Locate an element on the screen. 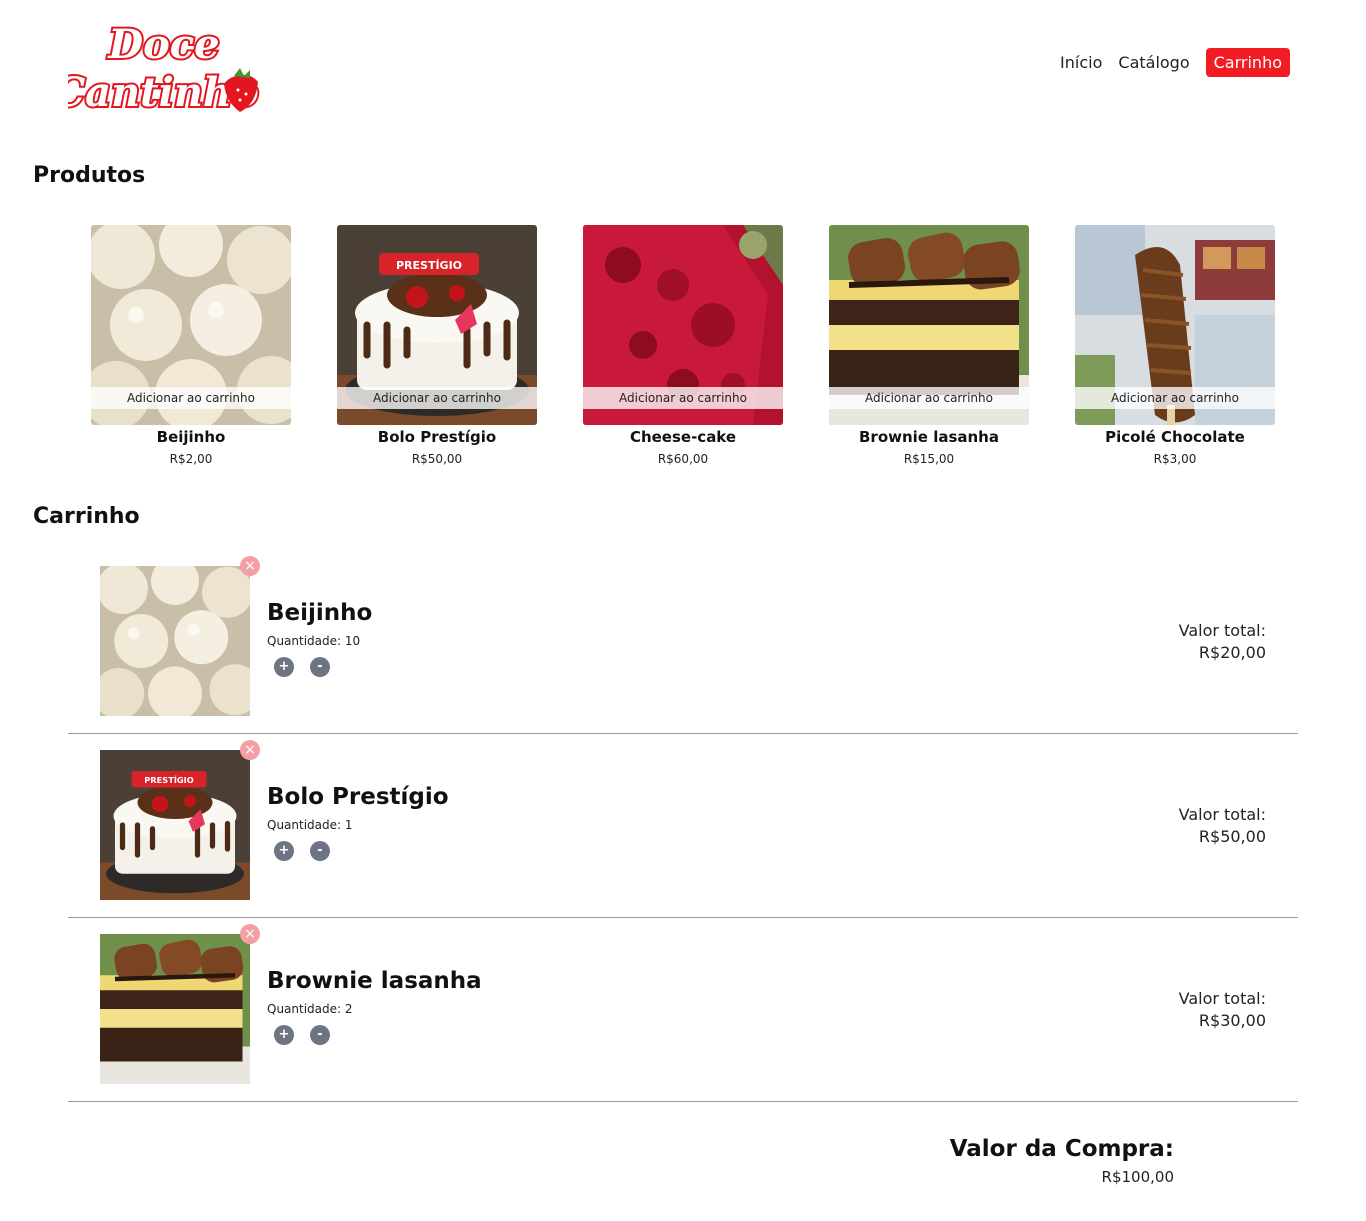  cart-item-total: Valor total: R$50,00 is located at coordinates (1222, 826).